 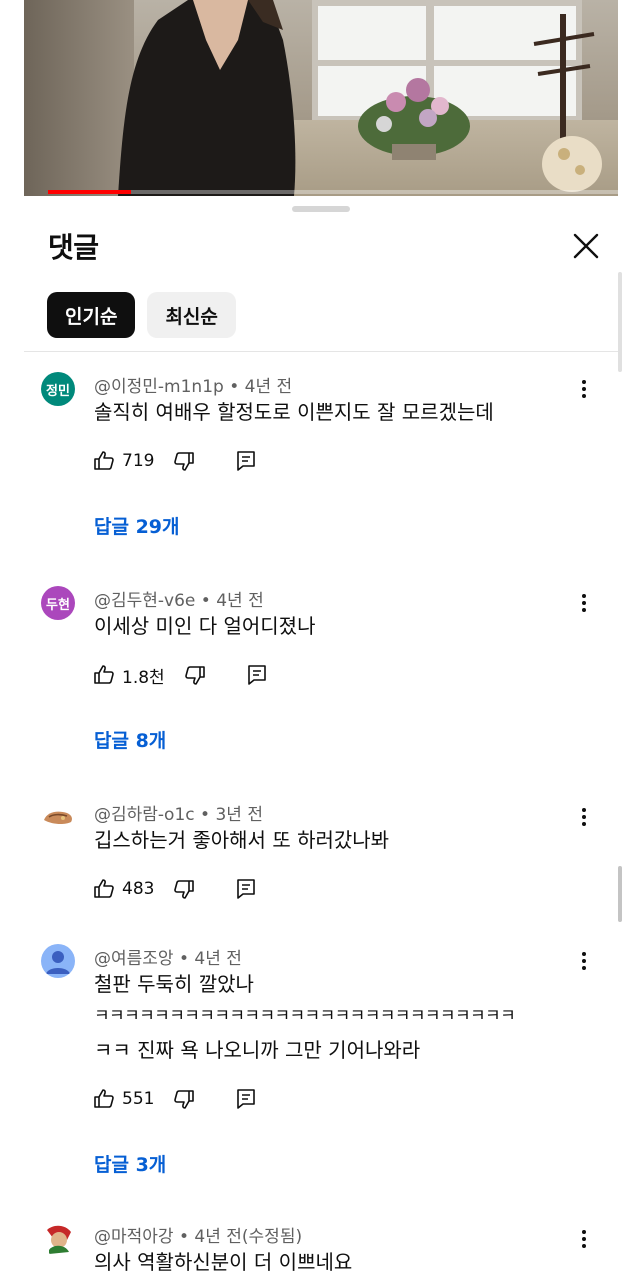 I want to click on comment-text-line: ㅋㅋㅋㅋㅋㅋㅋㅋㅋㅋㅋㅋㅋㅋㅋㅋㅋㅋㅋㅋㅋㅋㅋㅋㅋㅋㅋㅋ, so click(x=305, y=1016).